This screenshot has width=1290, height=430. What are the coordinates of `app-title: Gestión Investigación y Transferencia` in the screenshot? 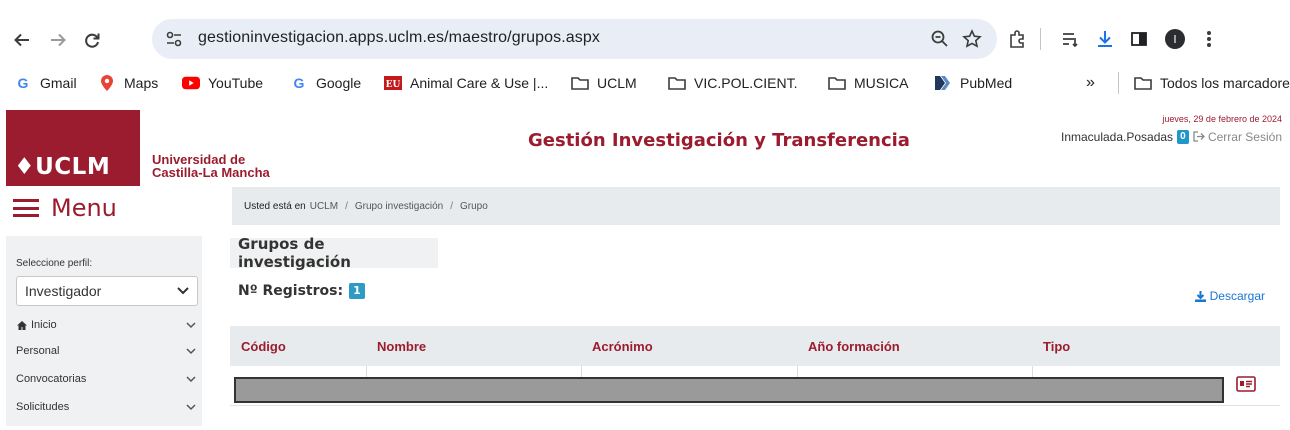 It's located at (719, 140).